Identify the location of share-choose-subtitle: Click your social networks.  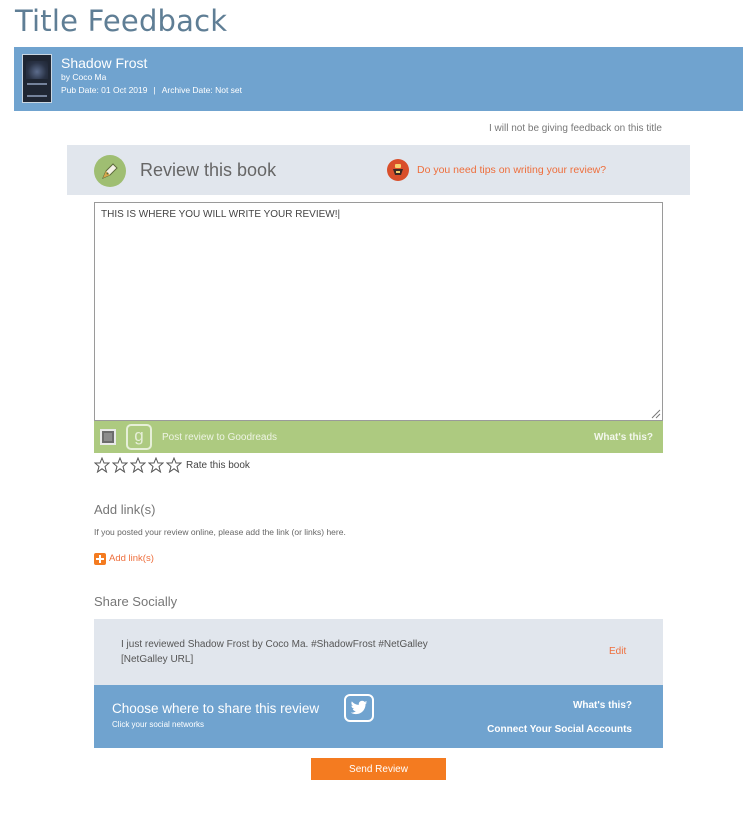
(158, 724).